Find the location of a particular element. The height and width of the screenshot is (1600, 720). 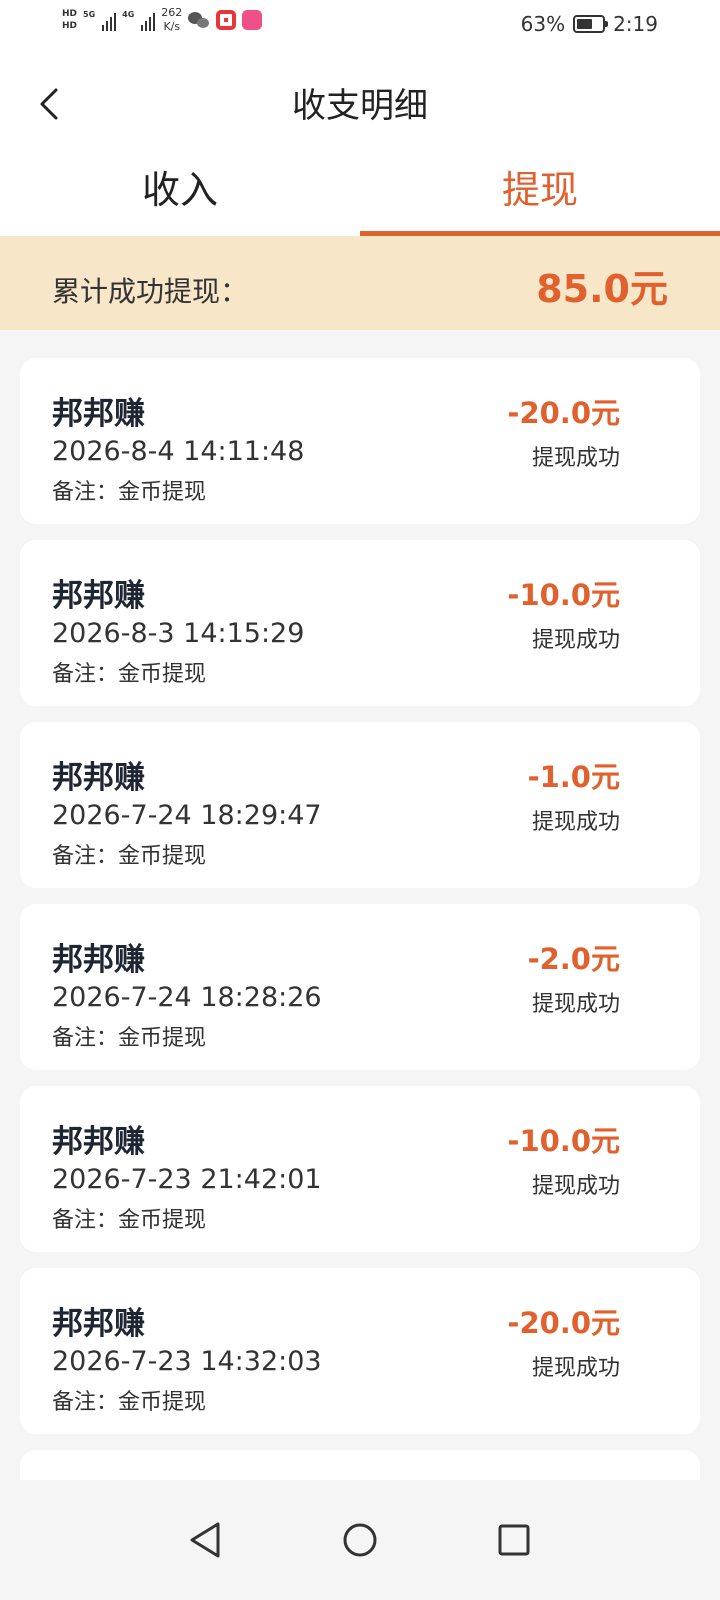

summary-value: 85.0元 is located at coordinates (602, 289).